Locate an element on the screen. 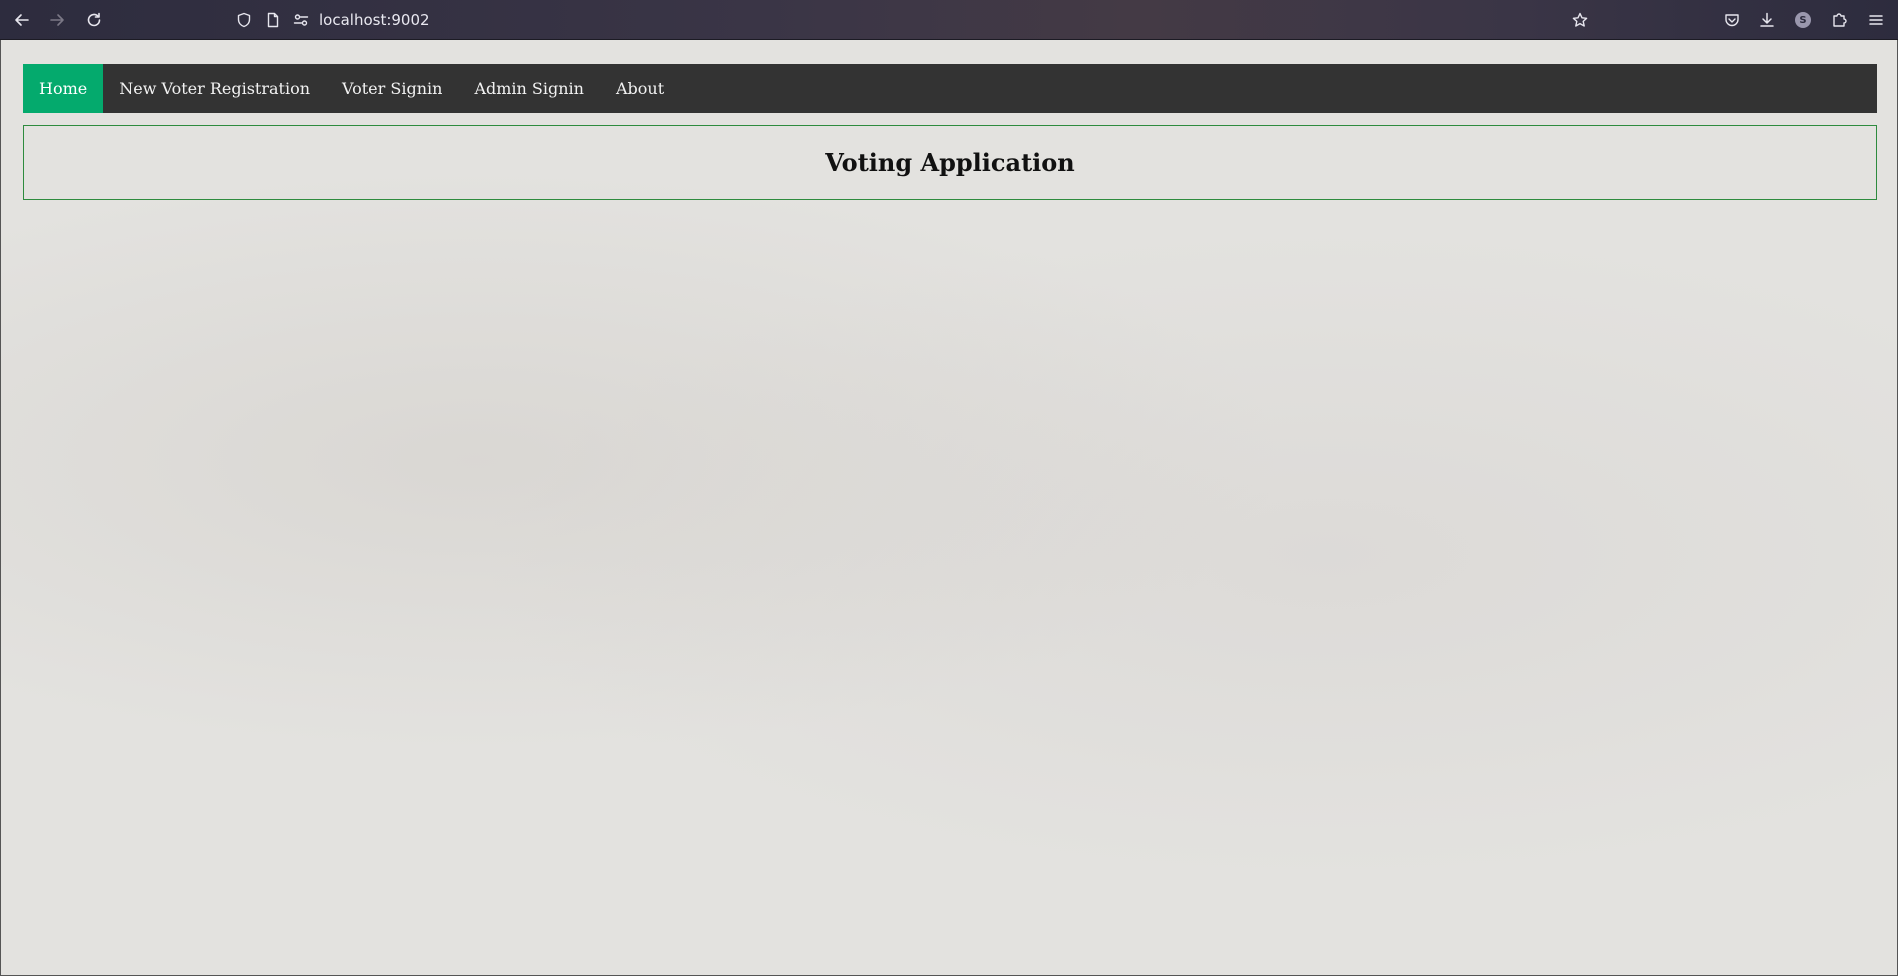 The height and width of the screenshot is (976, 1898). bookmark-button is located at coordinates (1580, 20).